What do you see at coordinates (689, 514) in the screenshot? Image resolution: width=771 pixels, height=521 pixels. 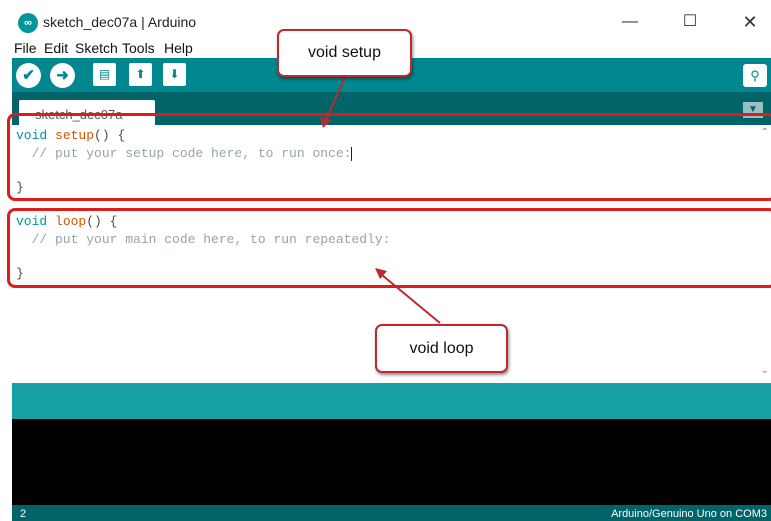 I see `board-info: Arduino/Genuino Uno on COM3` at bounding box center [689, 514].